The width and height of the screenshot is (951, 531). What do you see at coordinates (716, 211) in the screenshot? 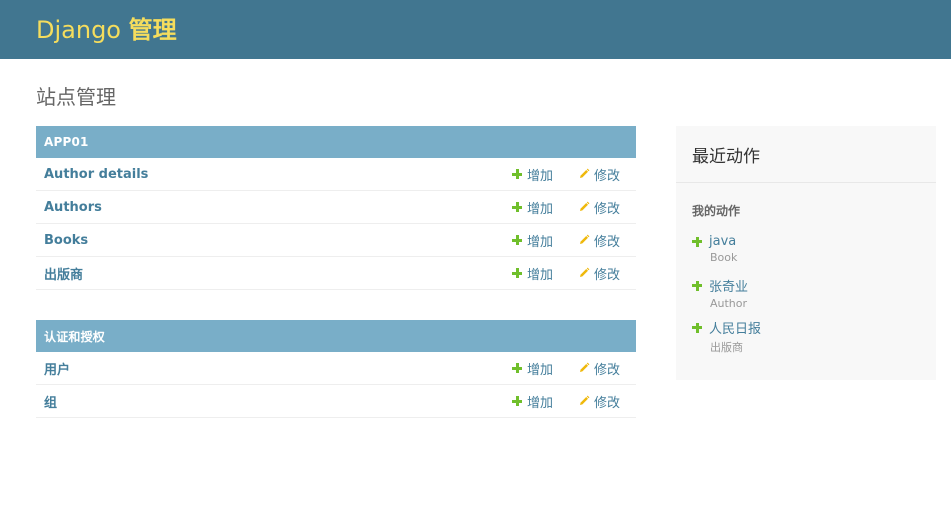
I see `my-actions-heading: 我的动作` at bounding box center [716, 211].